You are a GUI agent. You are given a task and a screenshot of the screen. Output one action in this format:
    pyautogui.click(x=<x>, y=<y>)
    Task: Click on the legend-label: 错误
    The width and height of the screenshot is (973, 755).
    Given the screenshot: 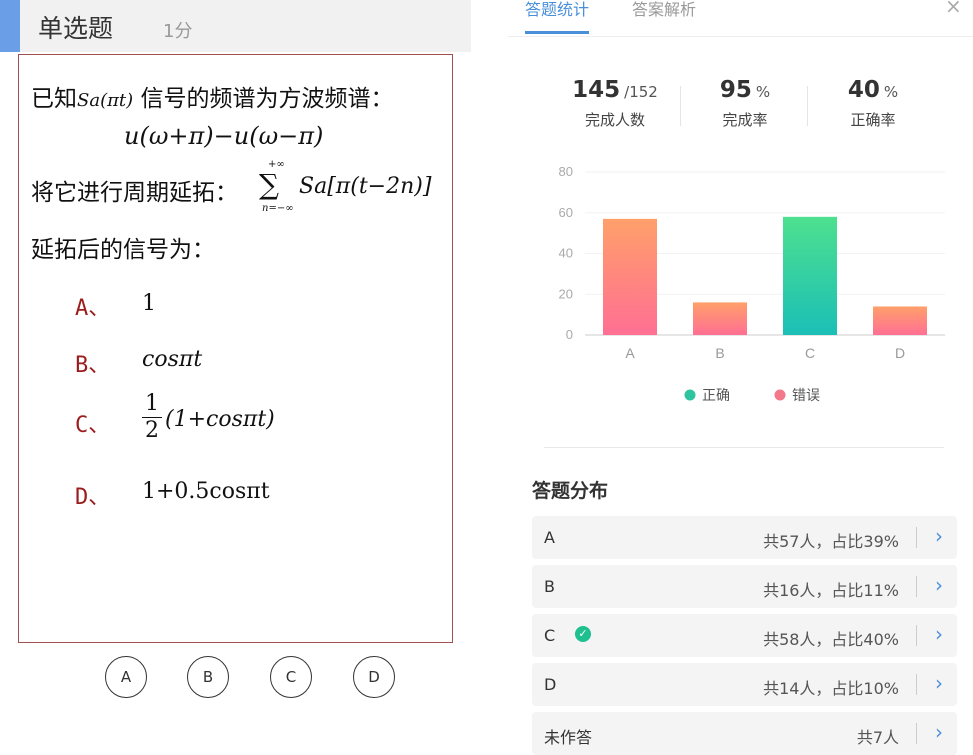 What is the action you would take?
    pyautogui.click(x=806, y=396)
    